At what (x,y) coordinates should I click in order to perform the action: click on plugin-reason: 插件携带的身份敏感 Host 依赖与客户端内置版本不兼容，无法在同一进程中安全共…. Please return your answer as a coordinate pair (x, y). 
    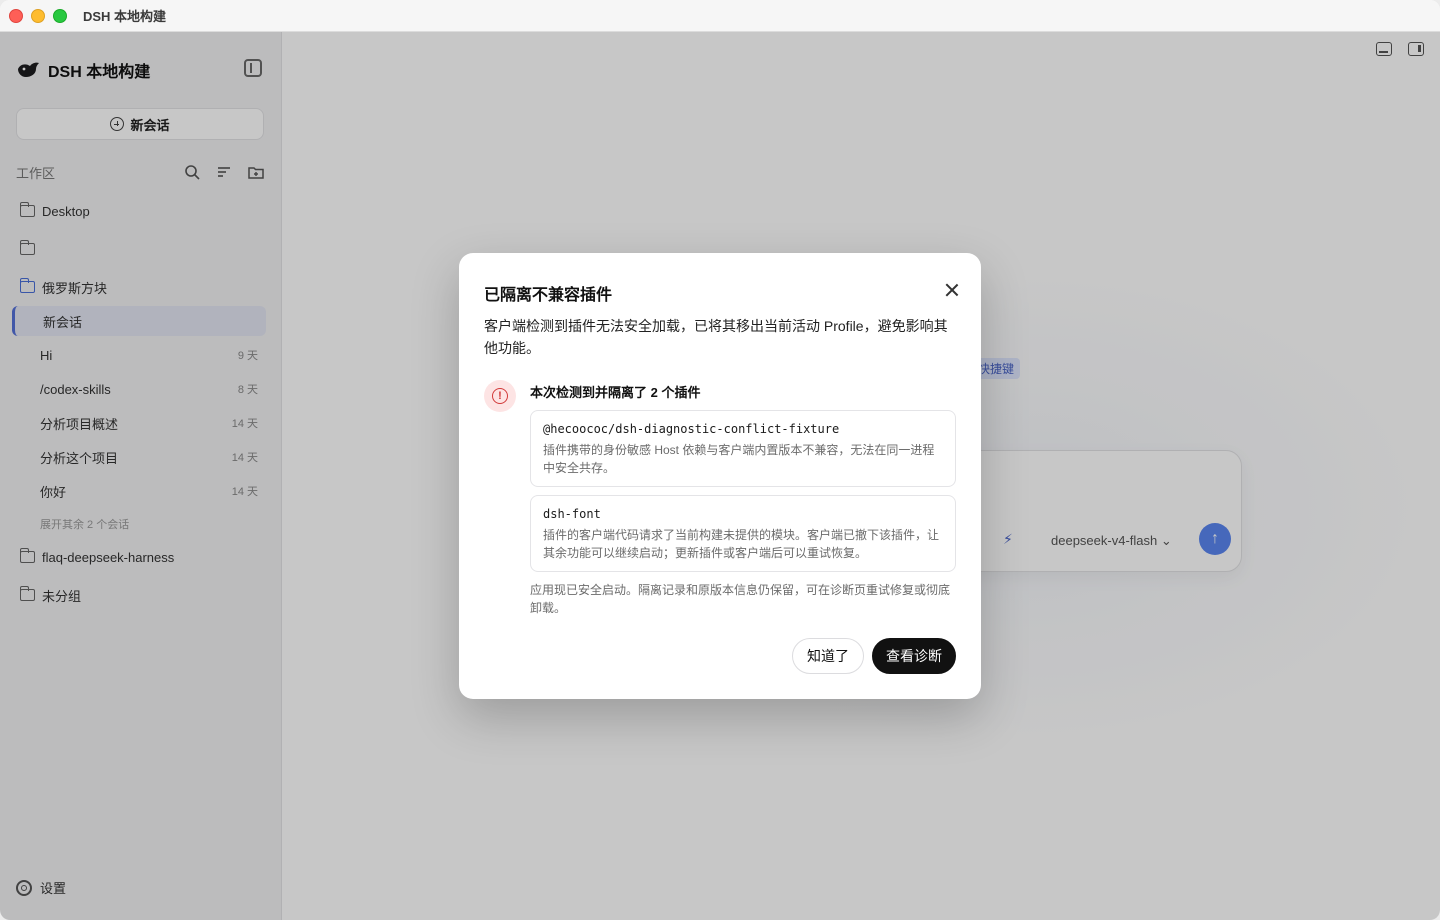
    Looking at the image, I should click on (739, 459).